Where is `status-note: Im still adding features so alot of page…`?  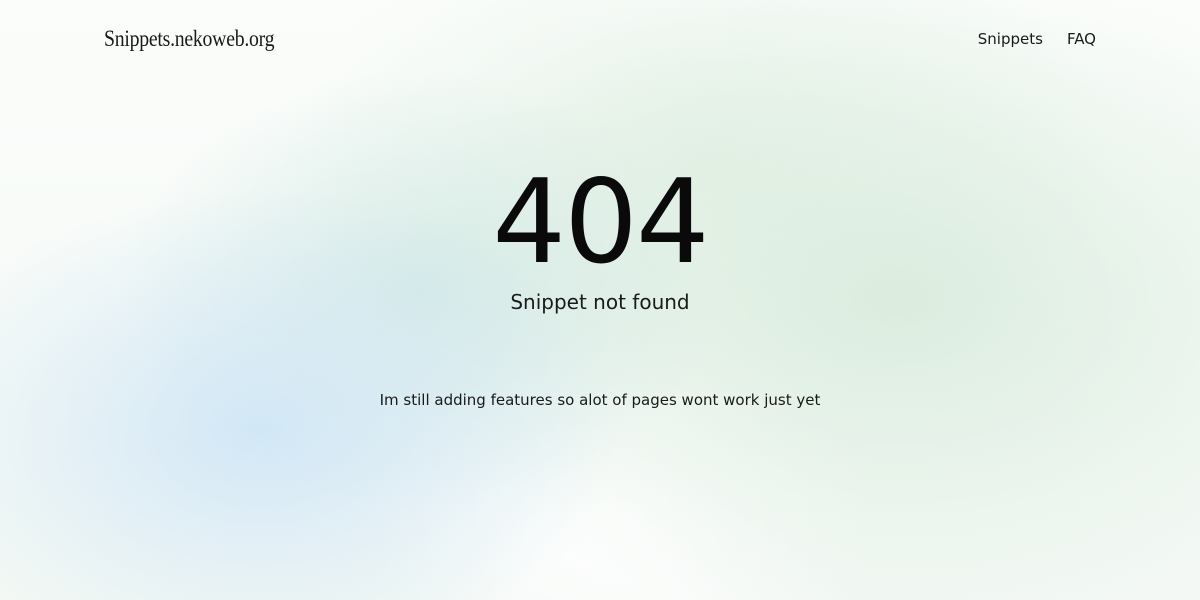
status-note: Im still adding features so alot of page… is located at coordinates (600, 400).